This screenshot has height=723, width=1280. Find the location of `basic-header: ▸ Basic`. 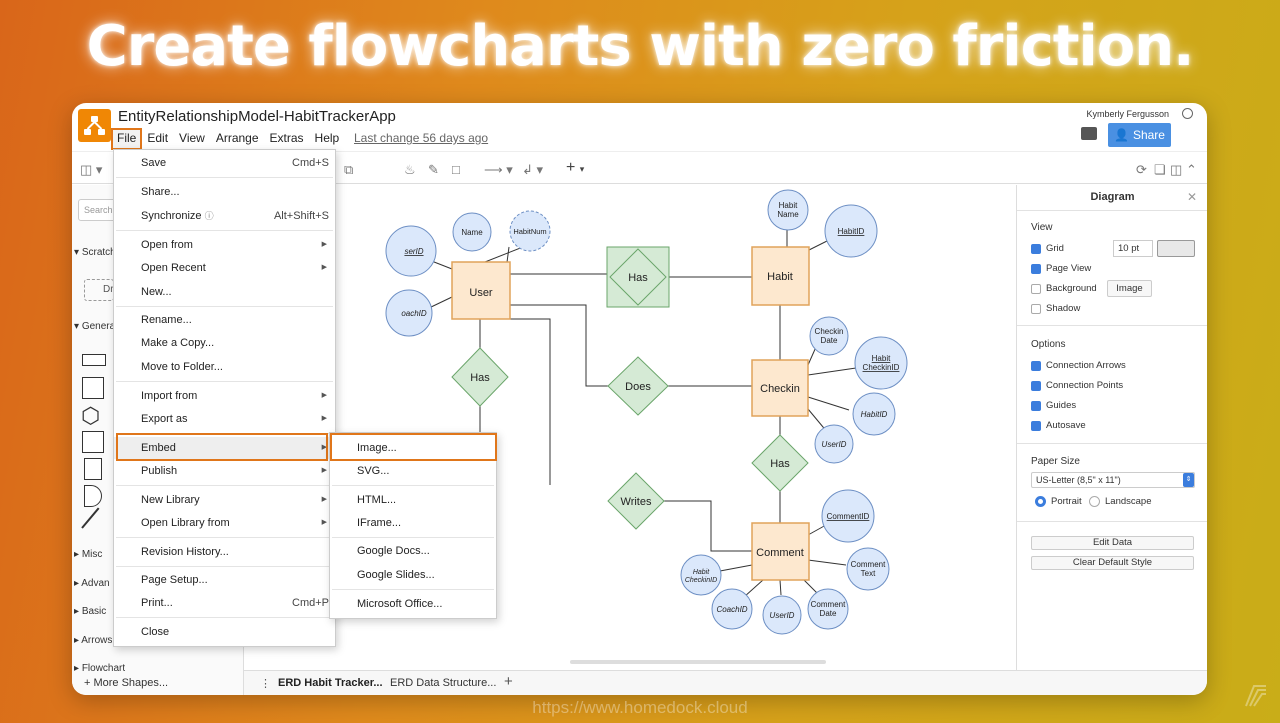

basic-header: ▸ Basic is located at coordinates (90, 611).